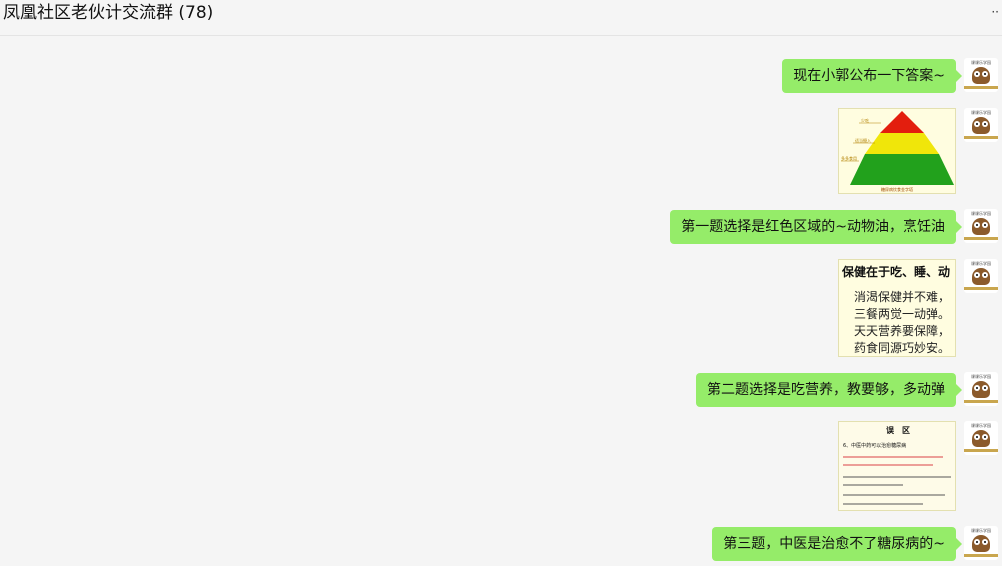 The width and height of the screenshot is (1002, 566). Describe the element at coordinates (902, 348) in the screenshot. I see `health-card-line: 药食同源巧妙安。` at that location.